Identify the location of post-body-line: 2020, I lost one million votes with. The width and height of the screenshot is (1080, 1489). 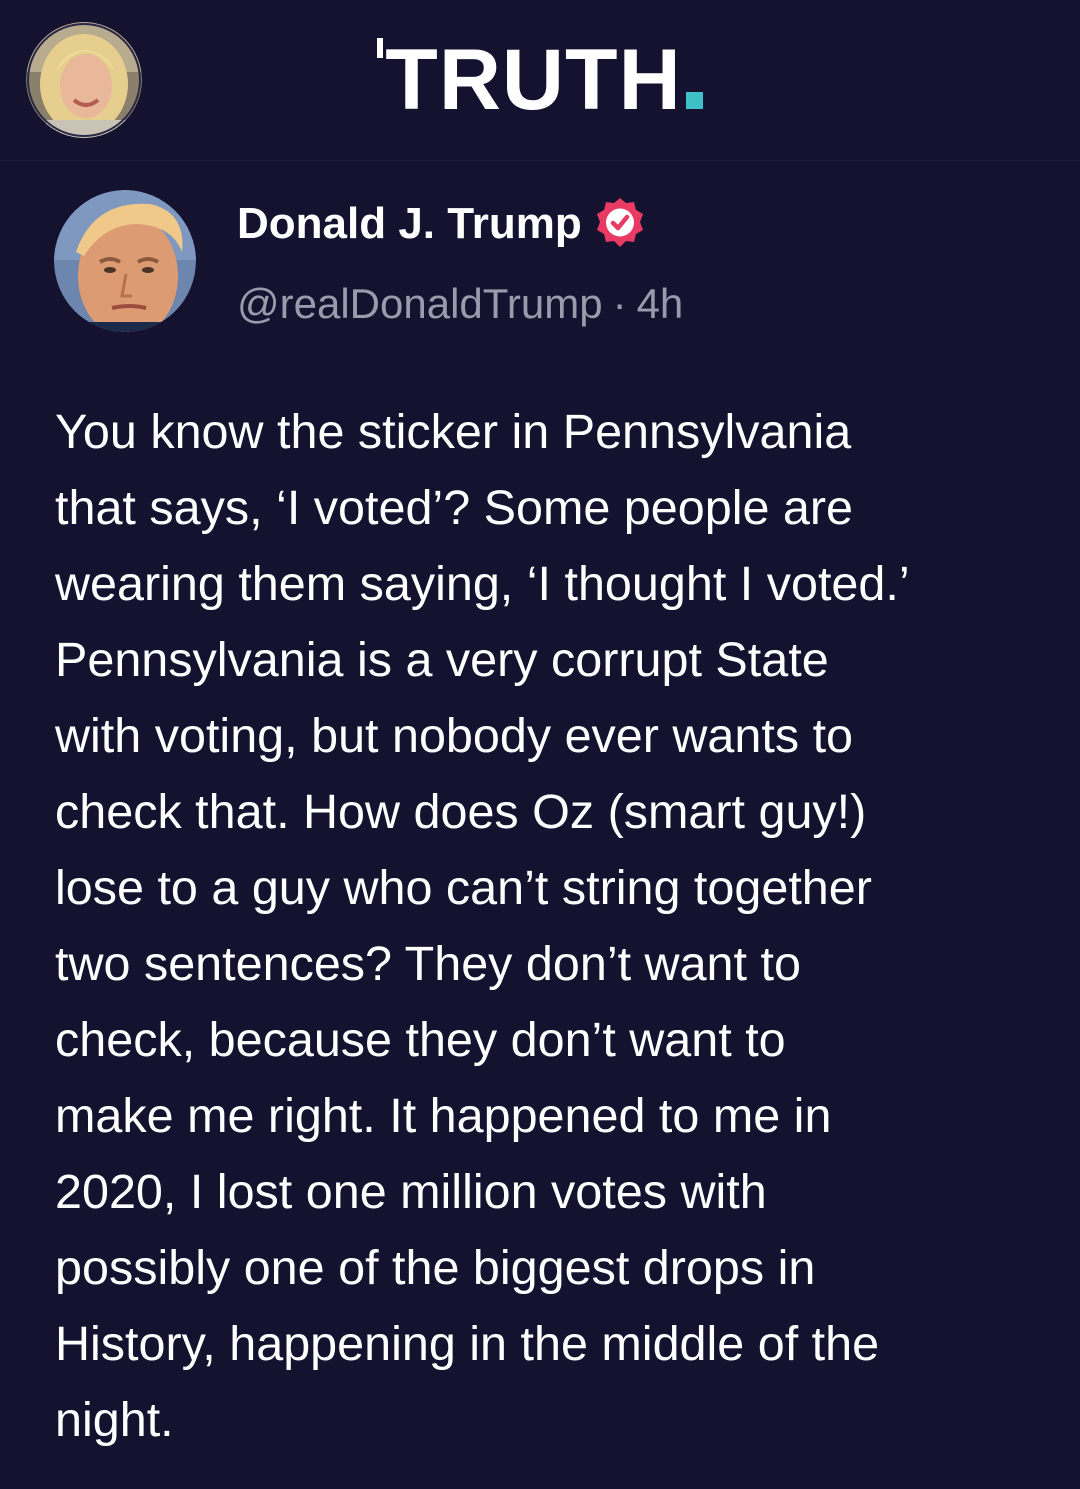
(411, 1192).